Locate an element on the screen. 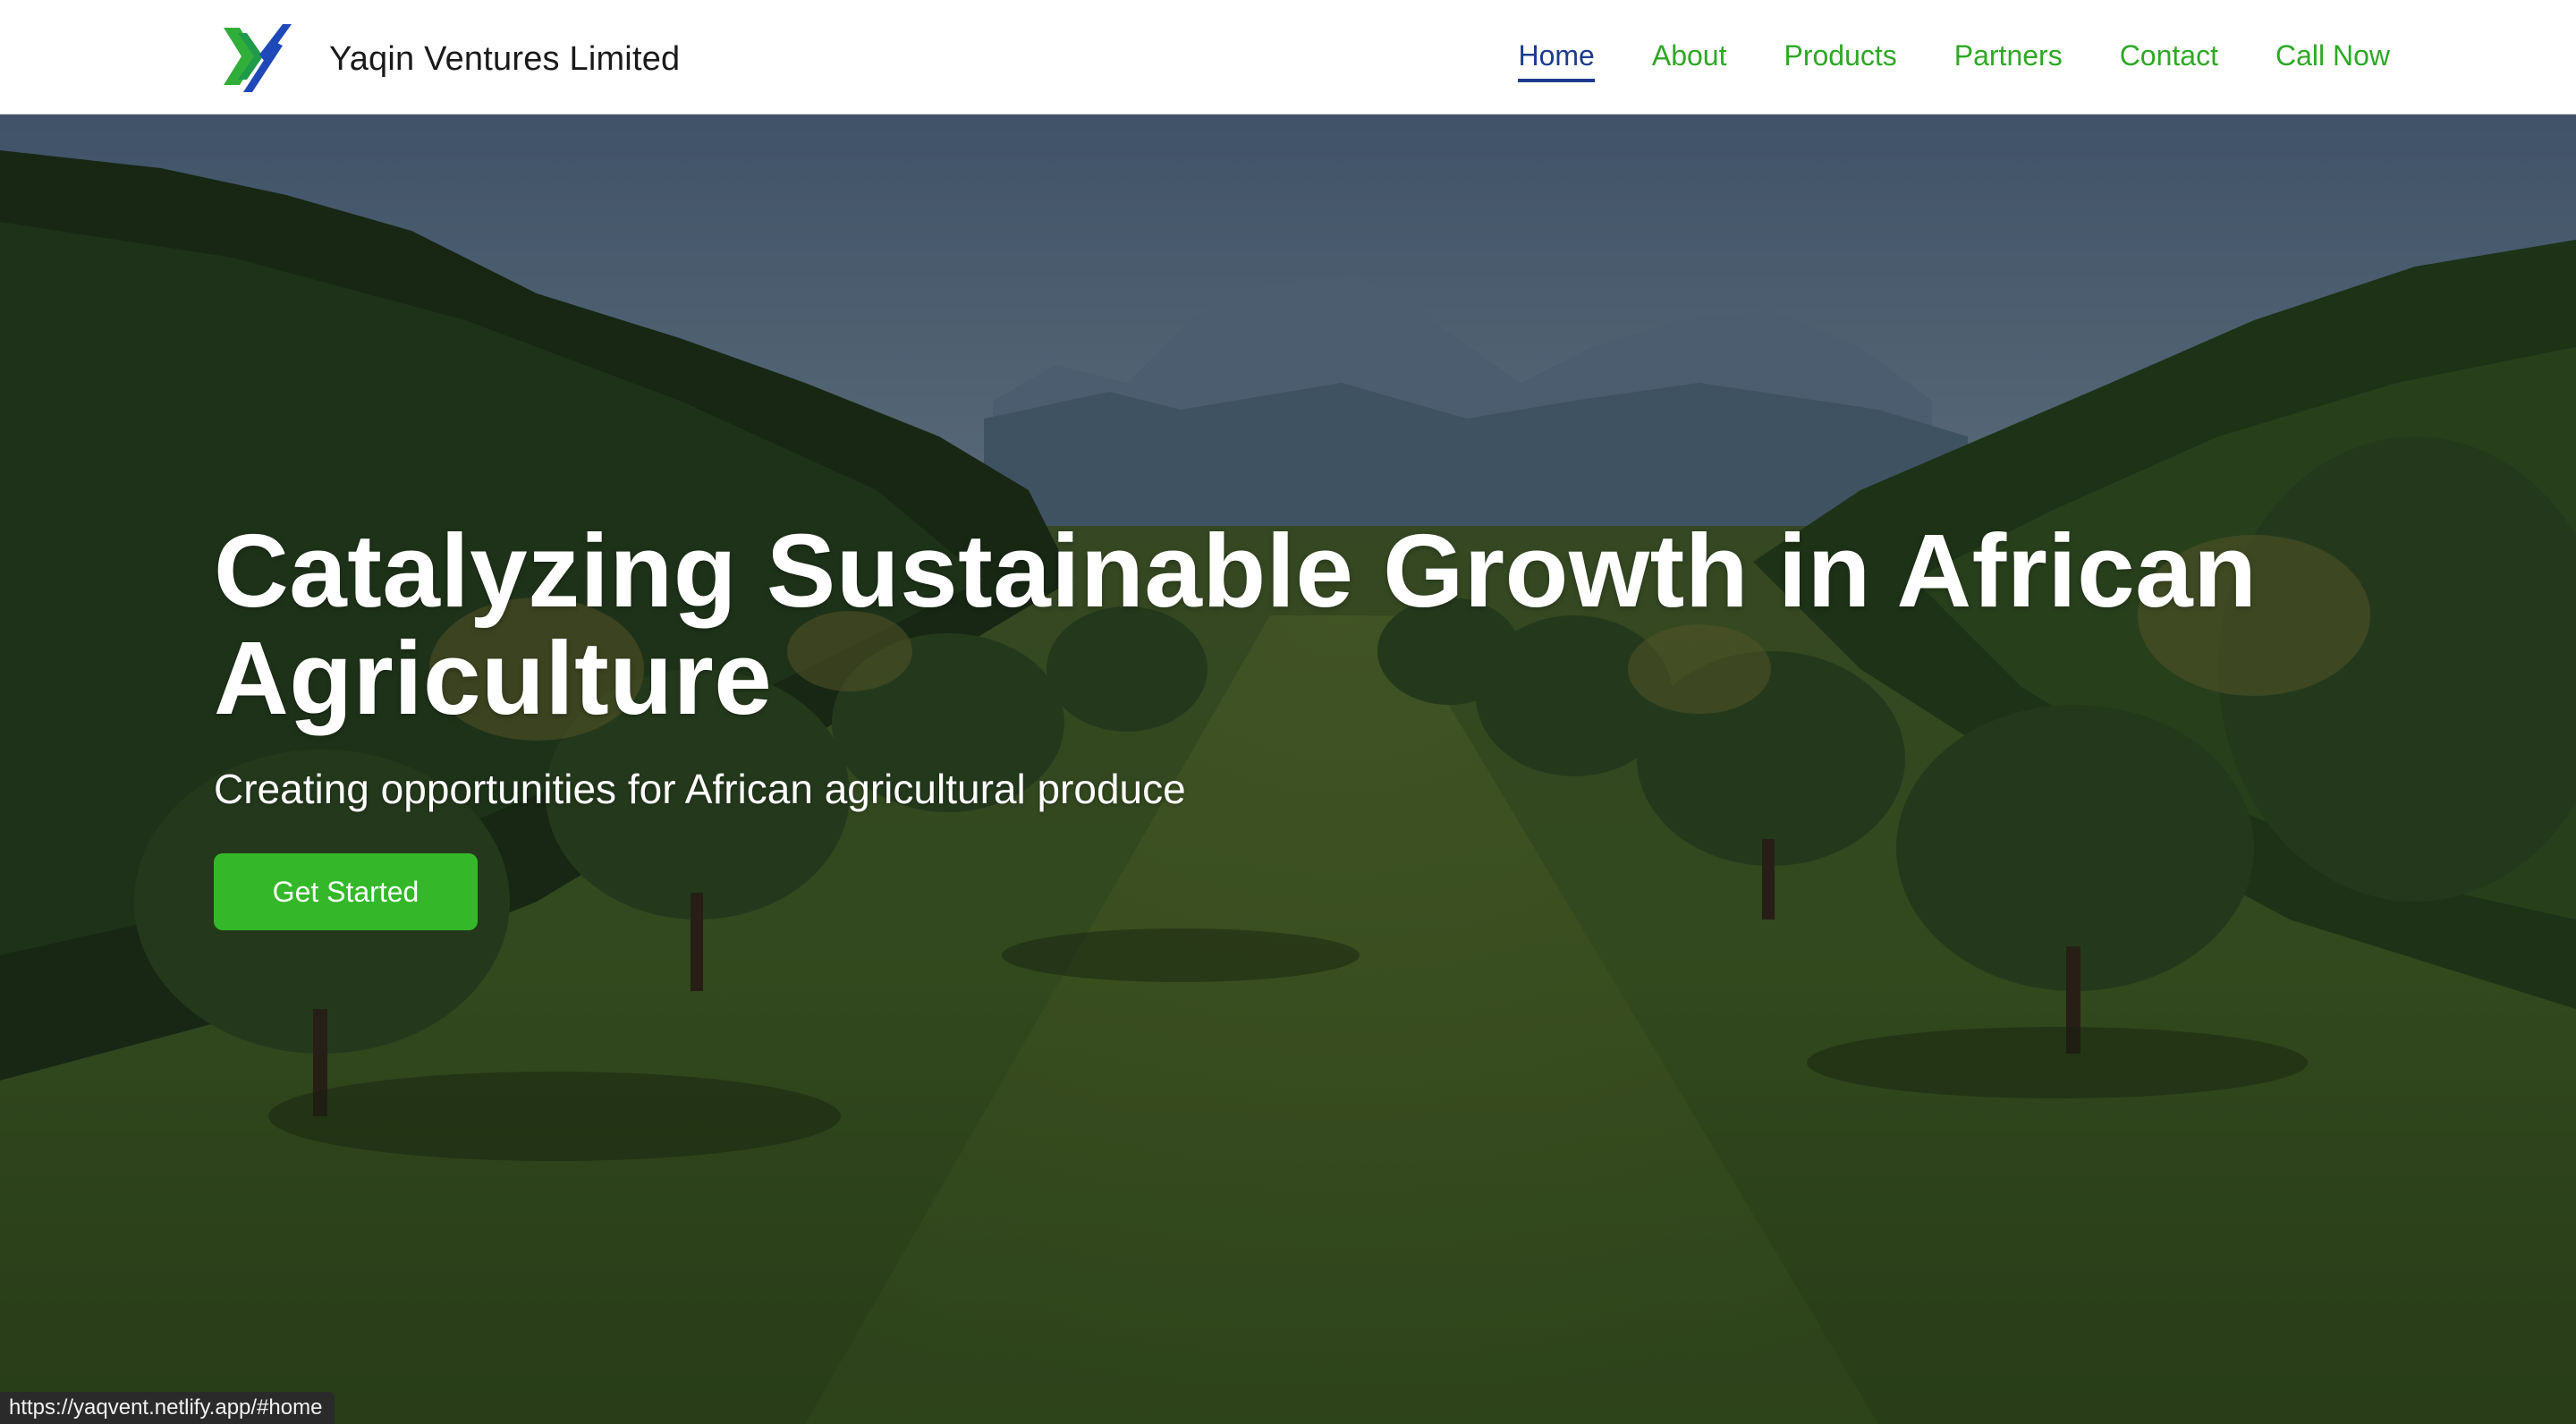 The image size is (2576, 1424). nav-link-partners: Partners is located at coordinates (2008, 57).